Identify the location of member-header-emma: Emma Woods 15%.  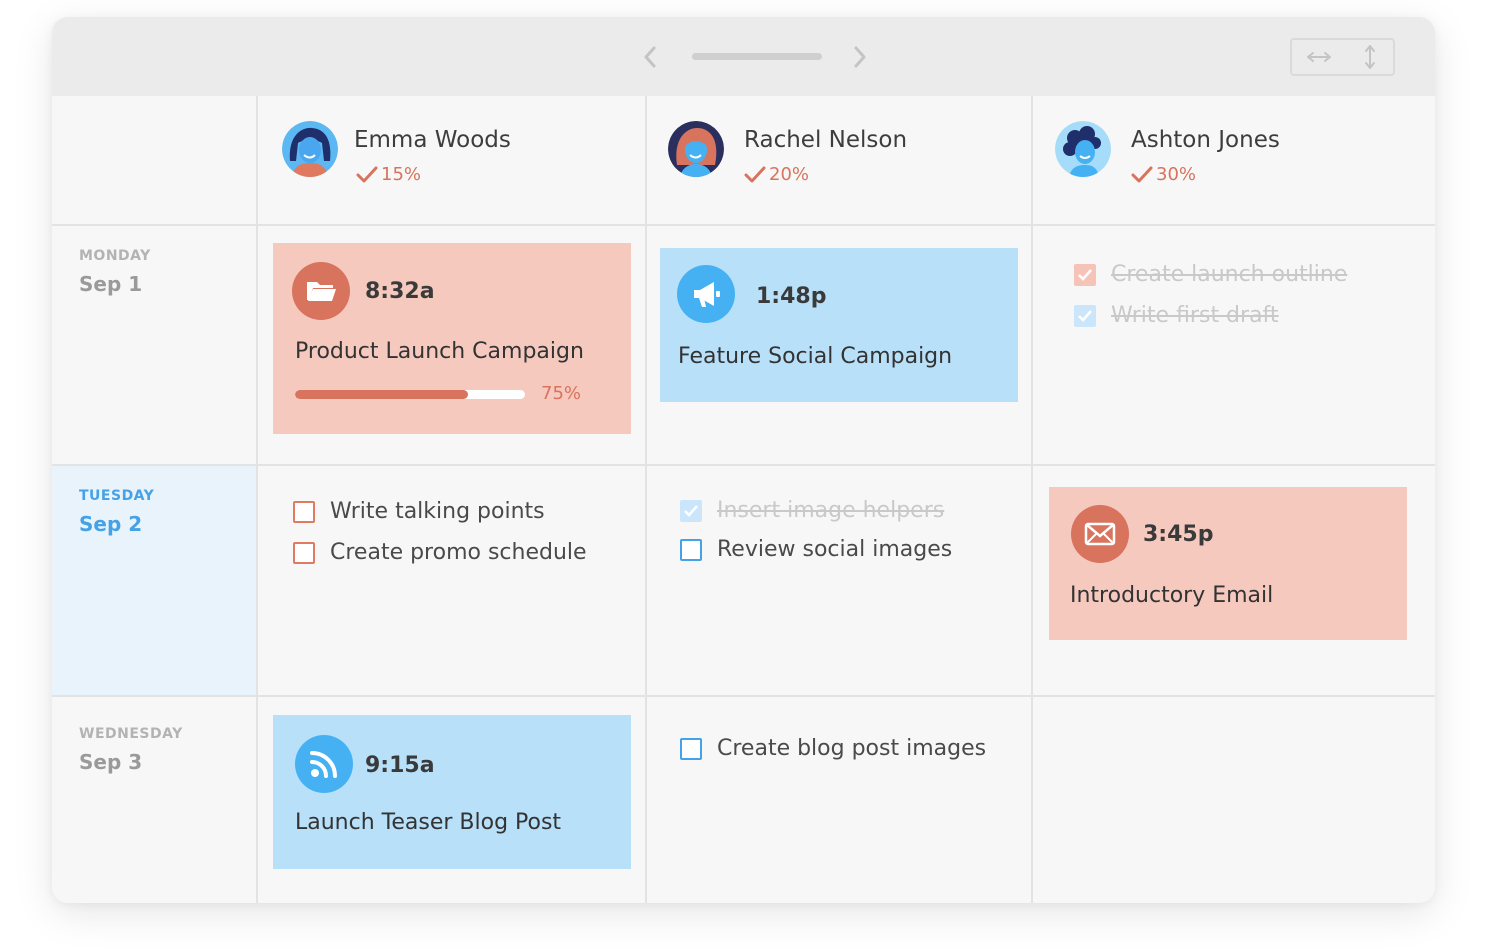
(451, 161).